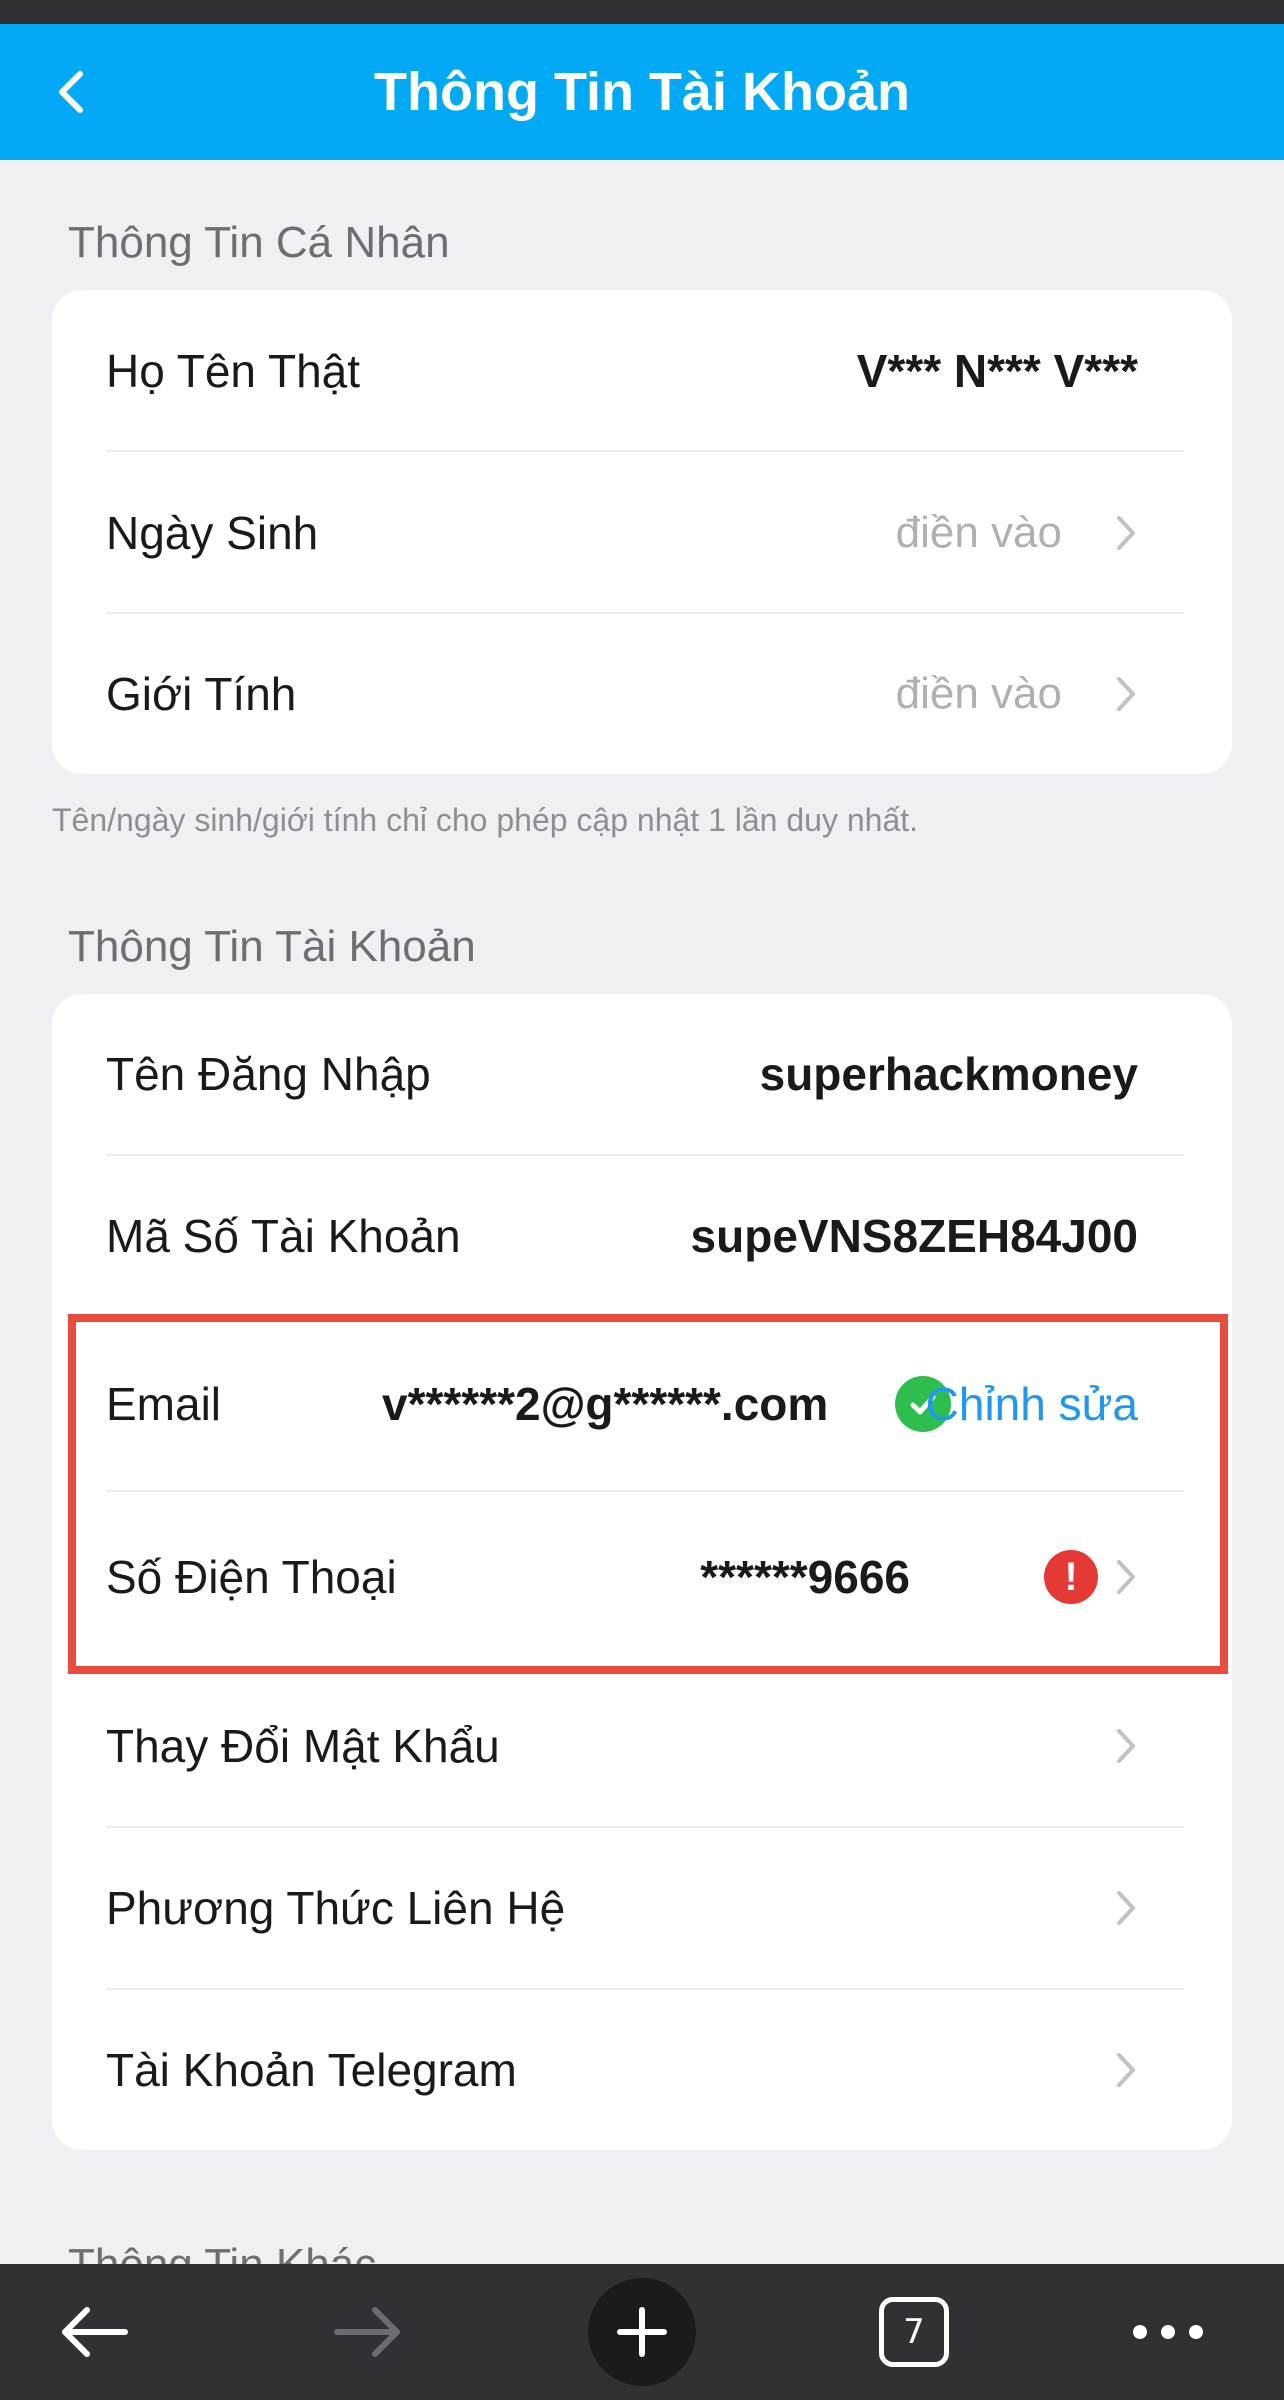  I want to click on birthday-label: Ngày Sinh, so click(212, 533).